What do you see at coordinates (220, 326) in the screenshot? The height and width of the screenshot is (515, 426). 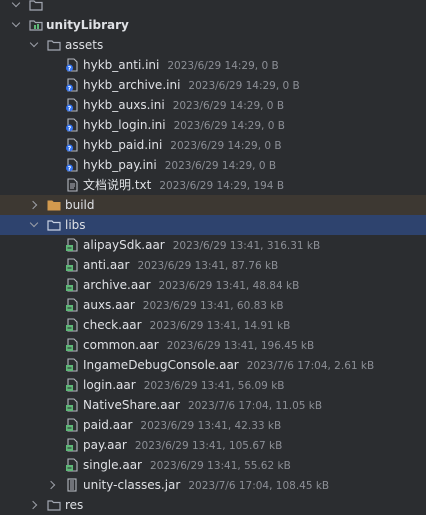 I see `file-meta: 2023/6/29 13:41, 14.91 kB` at bounding box center [220, 326].